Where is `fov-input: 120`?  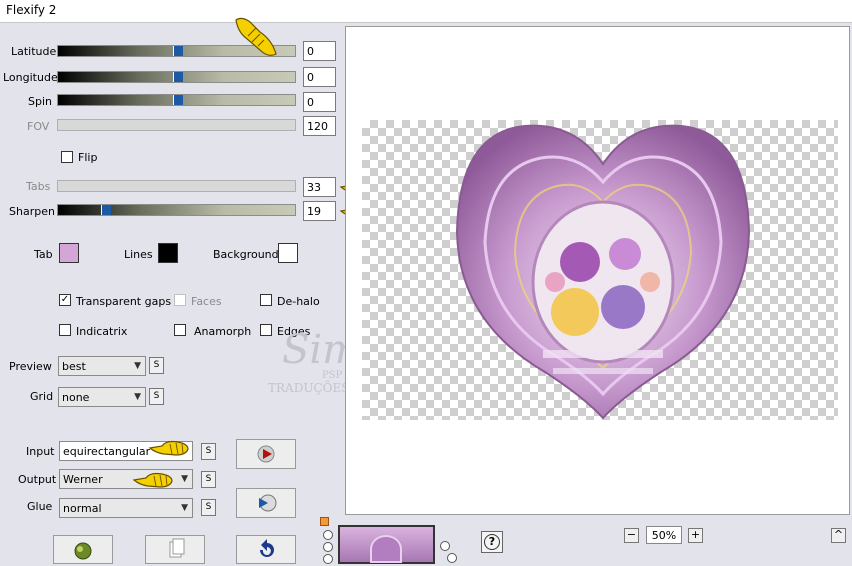 fov-input: 120 is located at coordinates (319, 126).